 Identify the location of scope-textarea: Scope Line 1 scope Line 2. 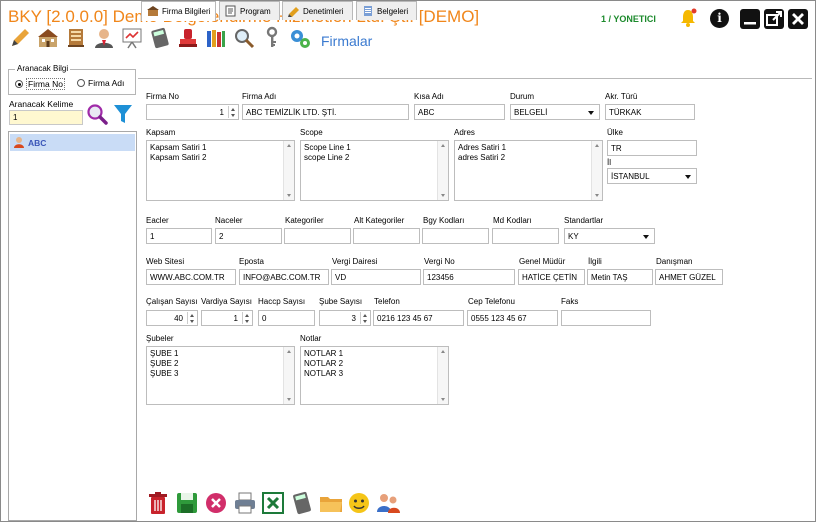
(374, 170).